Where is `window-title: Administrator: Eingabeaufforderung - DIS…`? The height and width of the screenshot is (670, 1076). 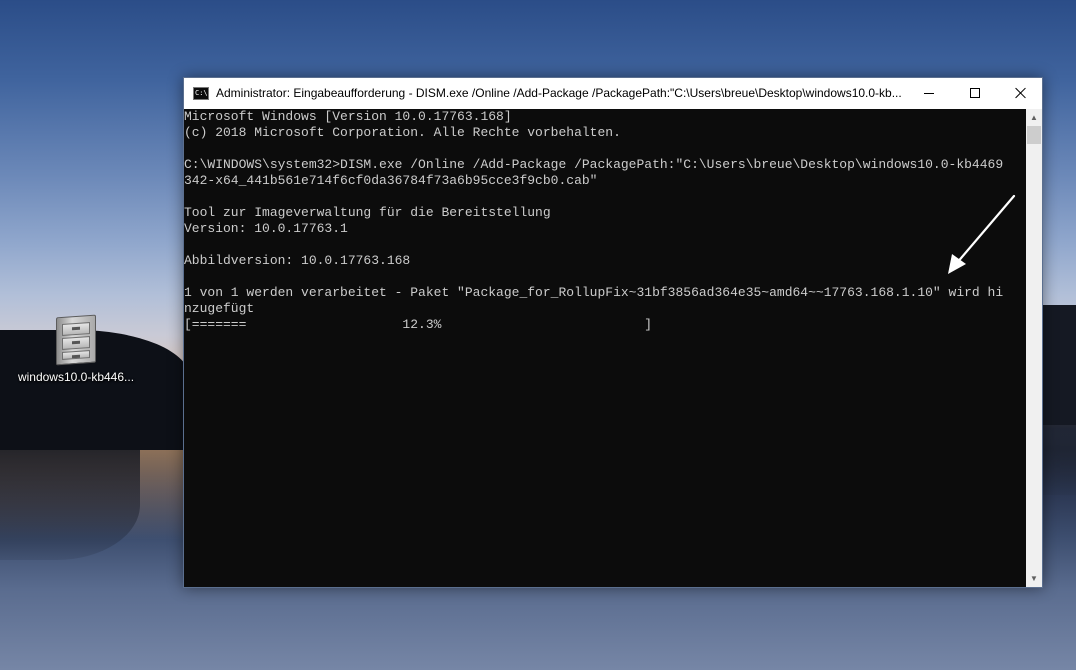 window-title: Administrator: Eingabeaufforderung - DIS… is located at coordinates (559, 93).